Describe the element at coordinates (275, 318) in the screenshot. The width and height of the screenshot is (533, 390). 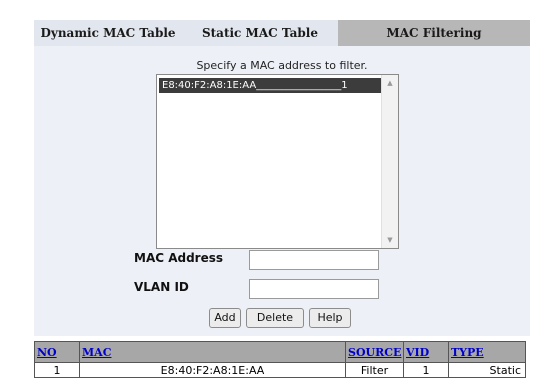
I see `delete-button: Delete` at that location.